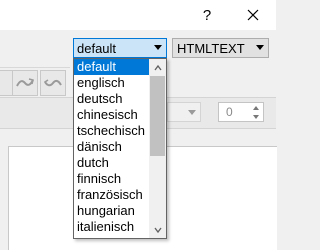 This screenshot has width=320, height=250. I want to click on spinner-value: 0, so click(229, 112).